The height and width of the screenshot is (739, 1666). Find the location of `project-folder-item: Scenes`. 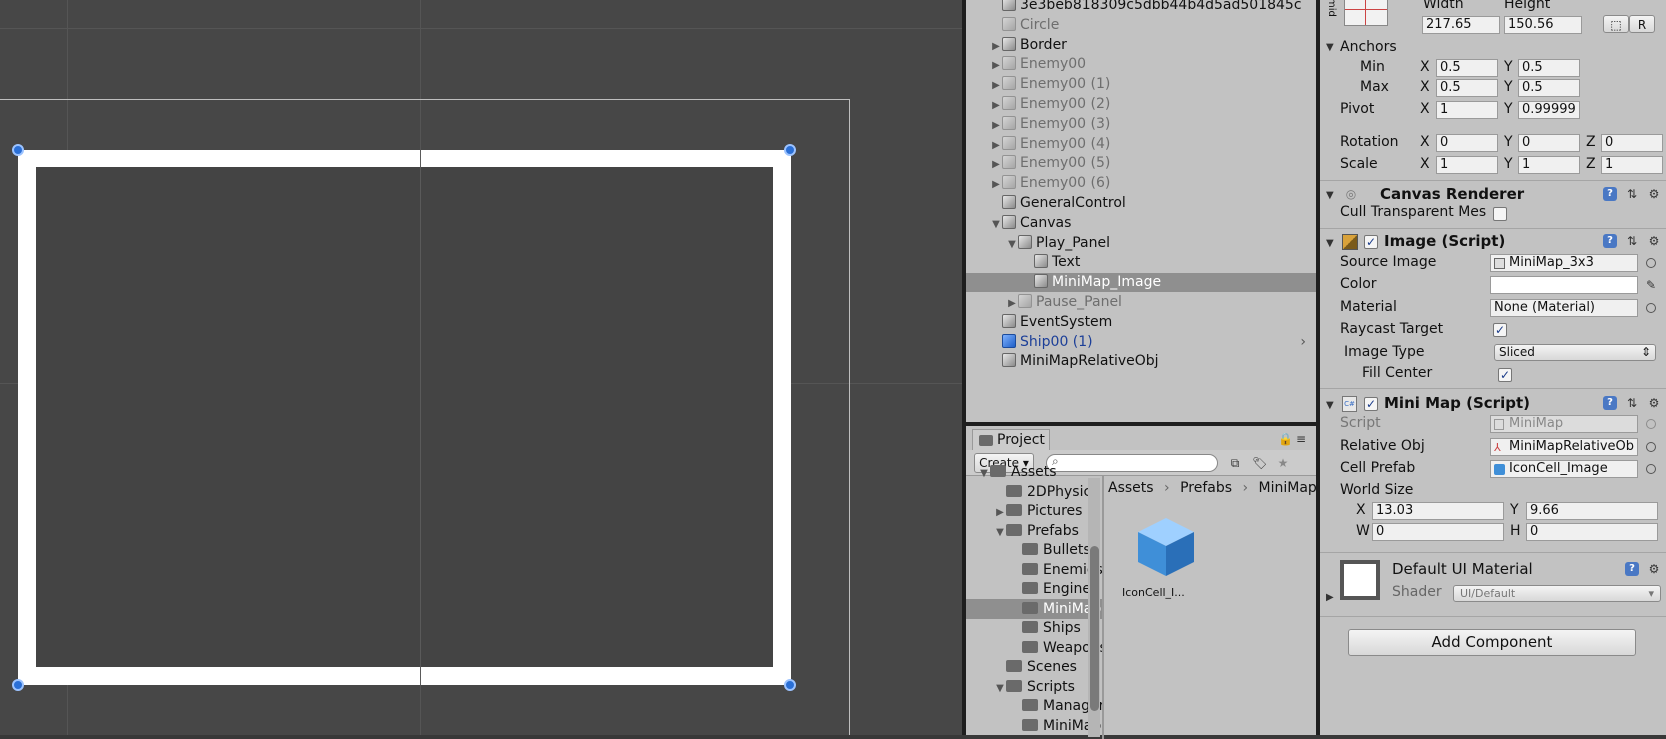

project-folder-item: Scenes is located at coordinates (1034, 667).